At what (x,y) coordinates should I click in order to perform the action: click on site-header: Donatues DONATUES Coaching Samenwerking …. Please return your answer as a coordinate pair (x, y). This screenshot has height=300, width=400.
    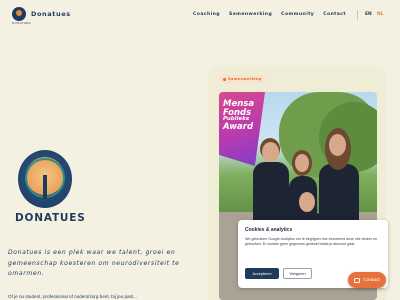
    Looking at the image, I should click on (200, 15).